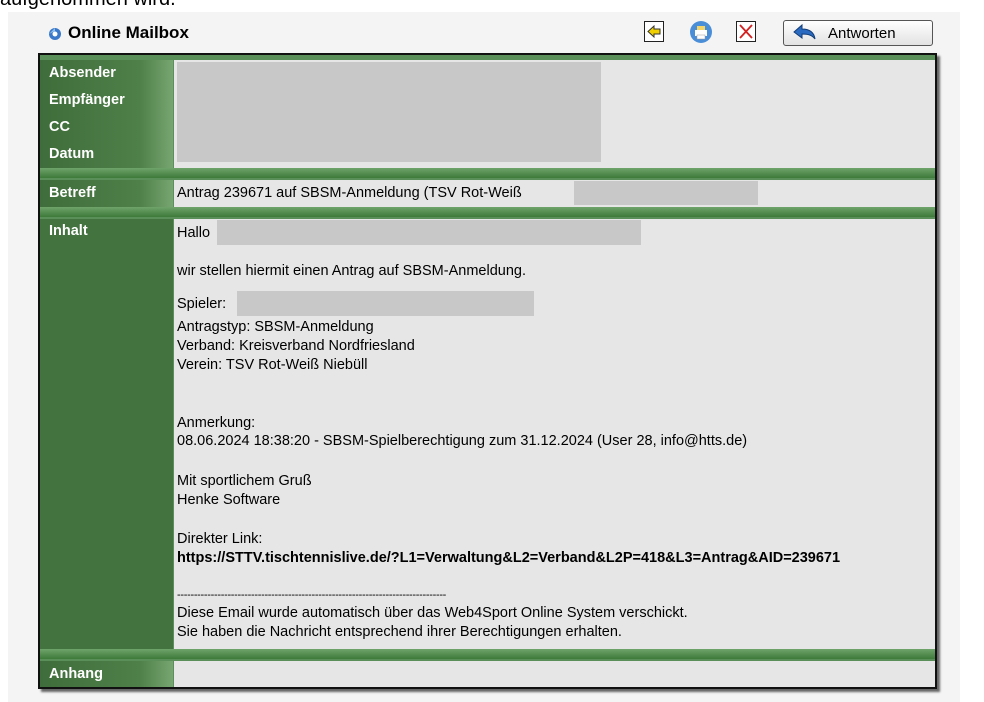  I want to click on verein-text: Verein: TSV Rot-Weiß Niebüll, so click(272, 365).